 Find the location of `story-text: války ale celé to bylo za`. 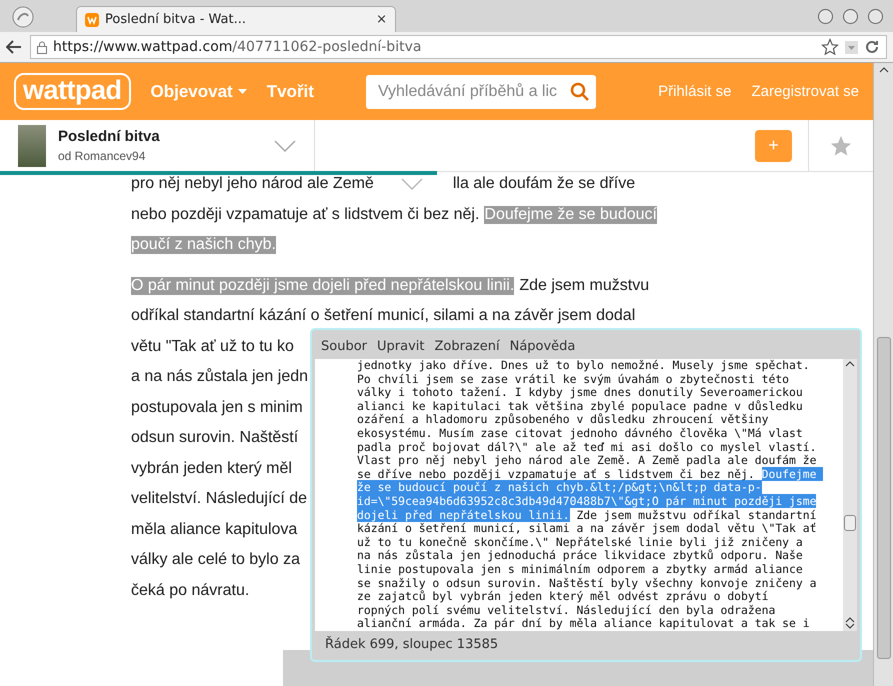

story-text: války ale celé to bylo za is located at coordinates (215, 560).